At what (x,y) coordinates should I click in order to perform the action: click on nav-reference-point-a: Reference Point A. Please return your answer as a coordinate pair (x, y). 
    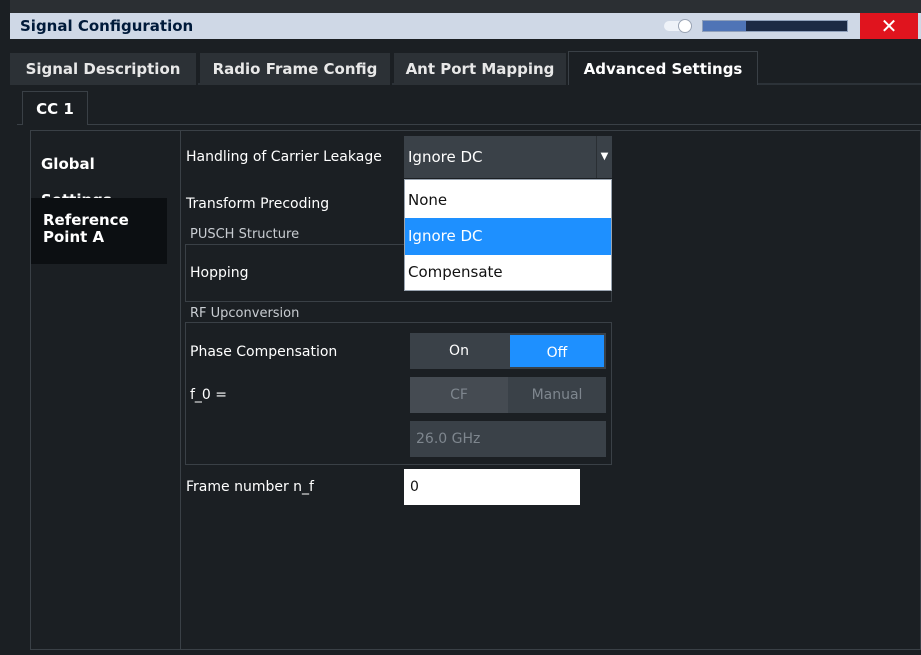
    Looking at the image, I should click on (99, 231).